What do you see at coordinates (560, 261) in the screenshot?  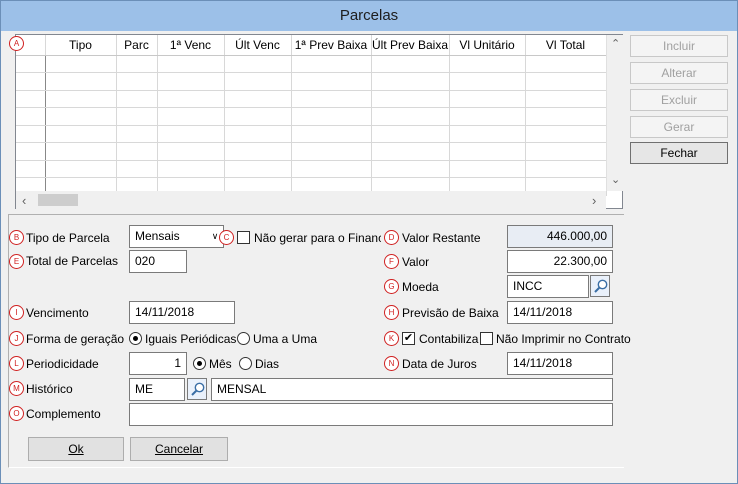 I see `valor-field: 22.300,00` at bounding box center [560, 261].